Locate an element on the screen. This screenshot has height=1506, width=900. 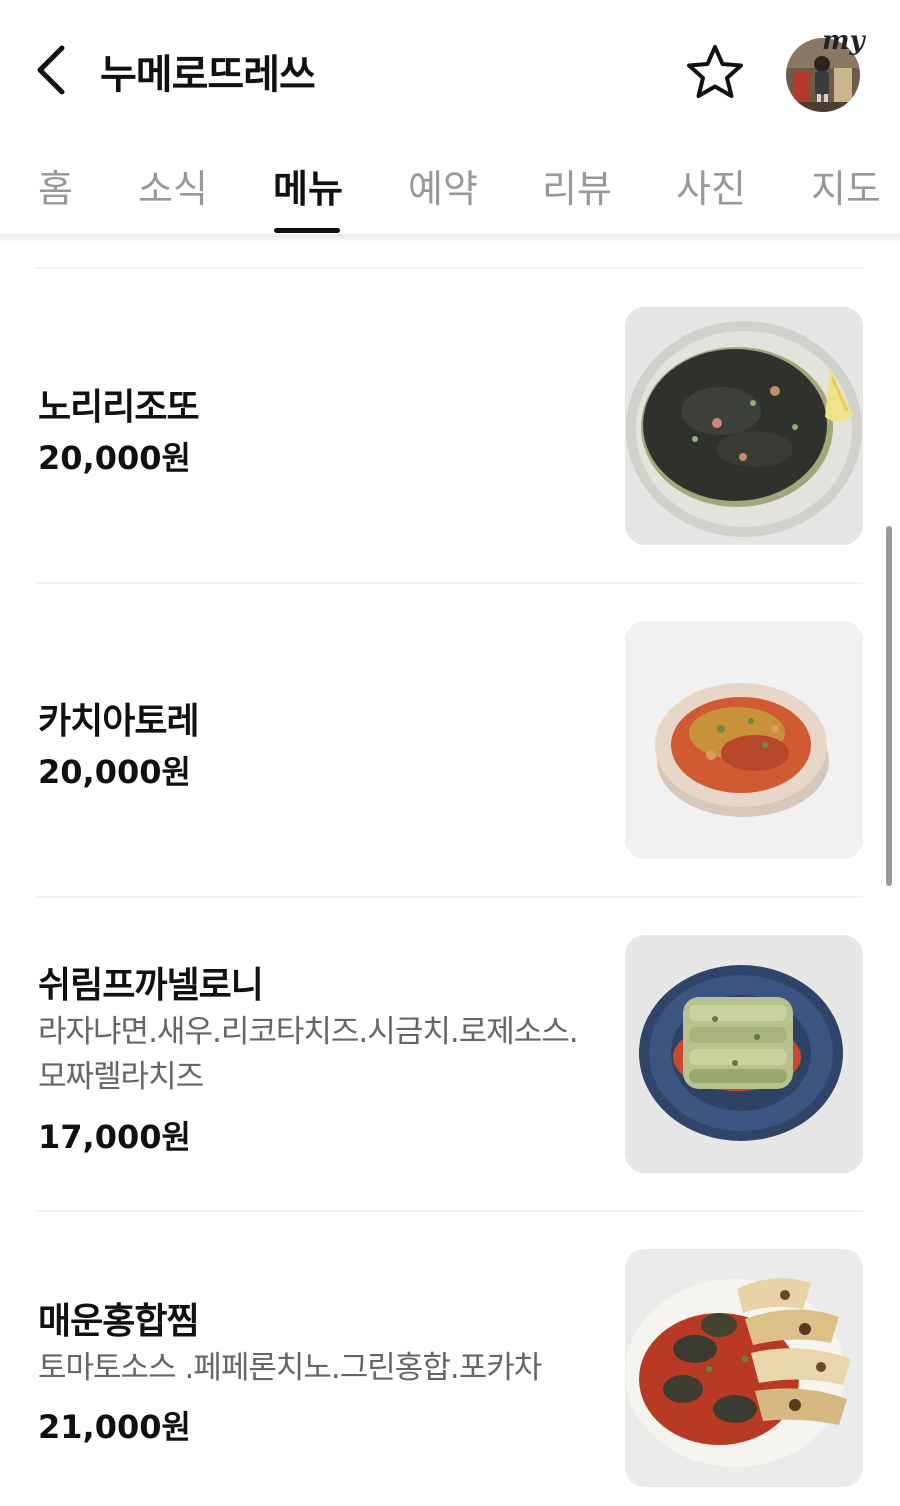
favorite-button is located at coordinates (715, 73).